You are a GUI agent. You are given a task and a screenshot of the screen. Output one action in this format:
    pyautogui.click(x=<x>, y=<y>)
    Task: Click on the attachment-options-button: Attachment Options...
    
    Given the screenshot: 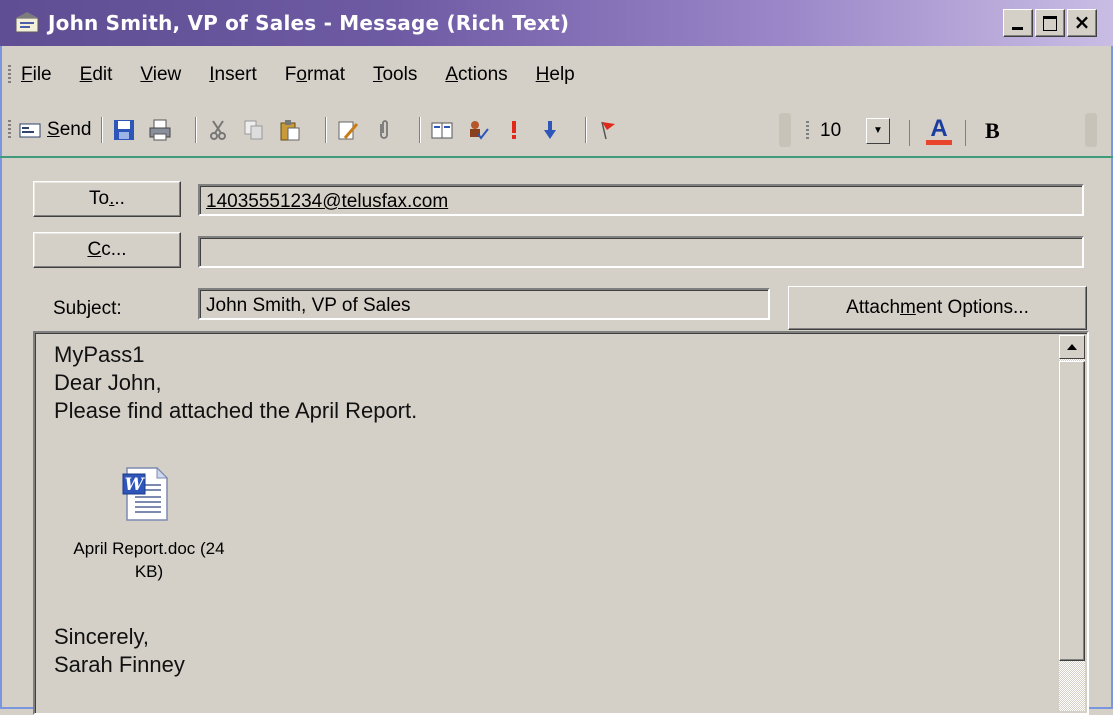 What is the action you would take?
    pyautogui.click(x=937, y=308)
    